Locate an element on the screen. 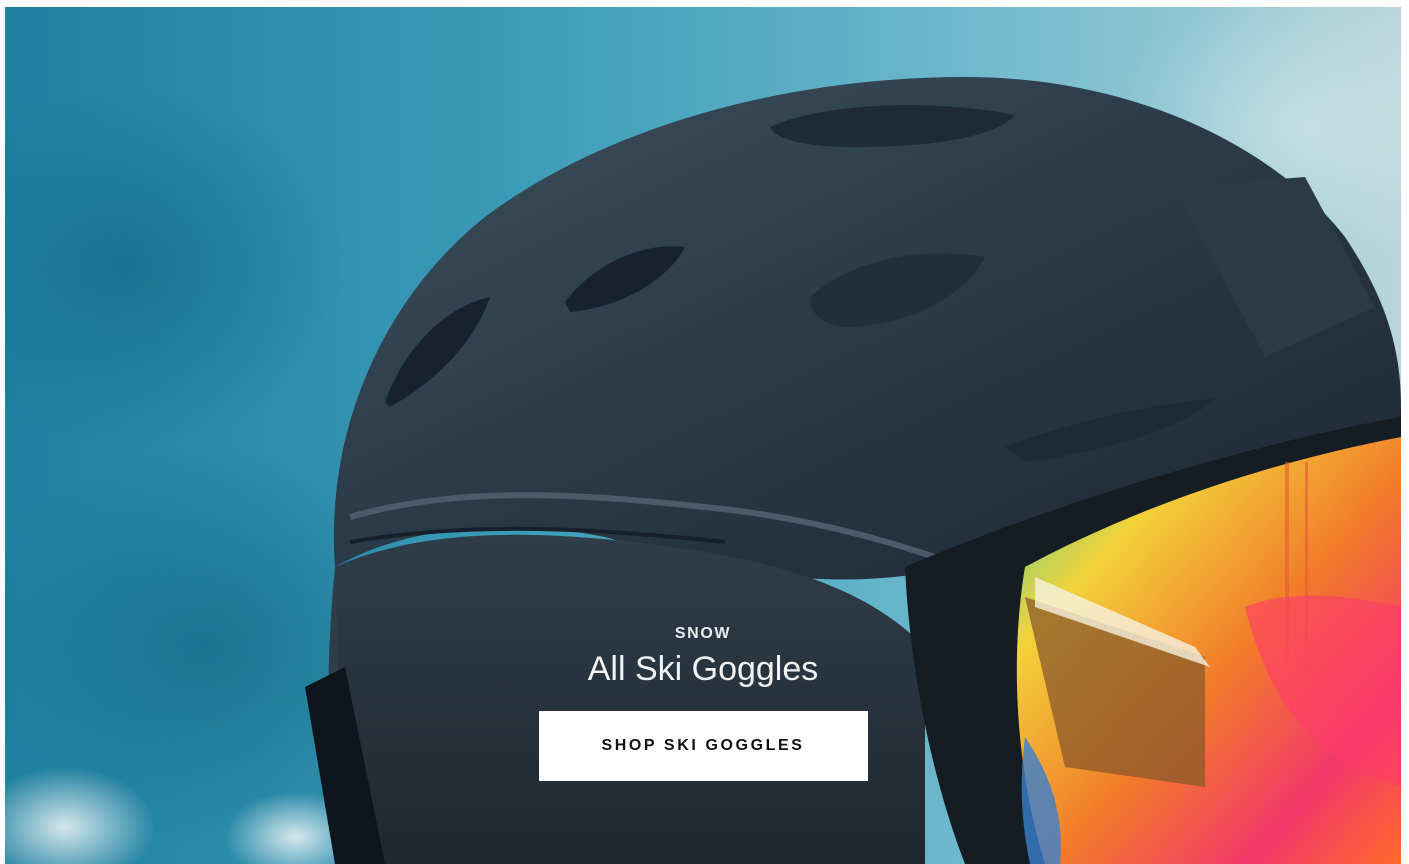 This screenshot has width=1409, height=864. hero-title: All Ski Goggles is located at coordinates (703, 669).